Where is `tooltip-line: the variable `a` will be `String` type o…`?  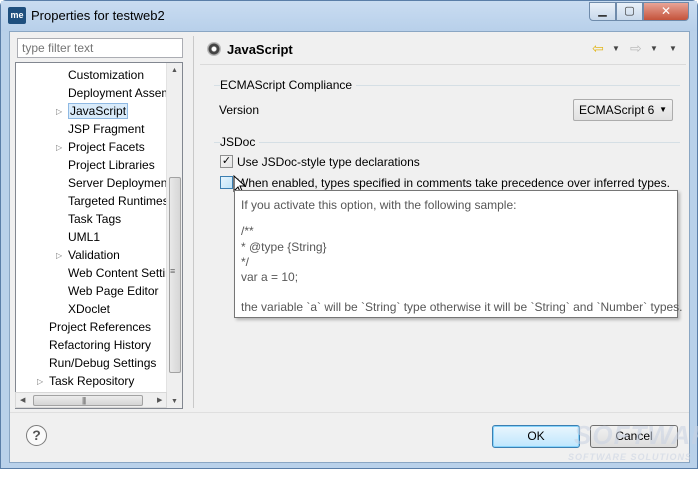
tooltip-line: the variable `a` will be `String` type o… is located at coordinates (462, 307).